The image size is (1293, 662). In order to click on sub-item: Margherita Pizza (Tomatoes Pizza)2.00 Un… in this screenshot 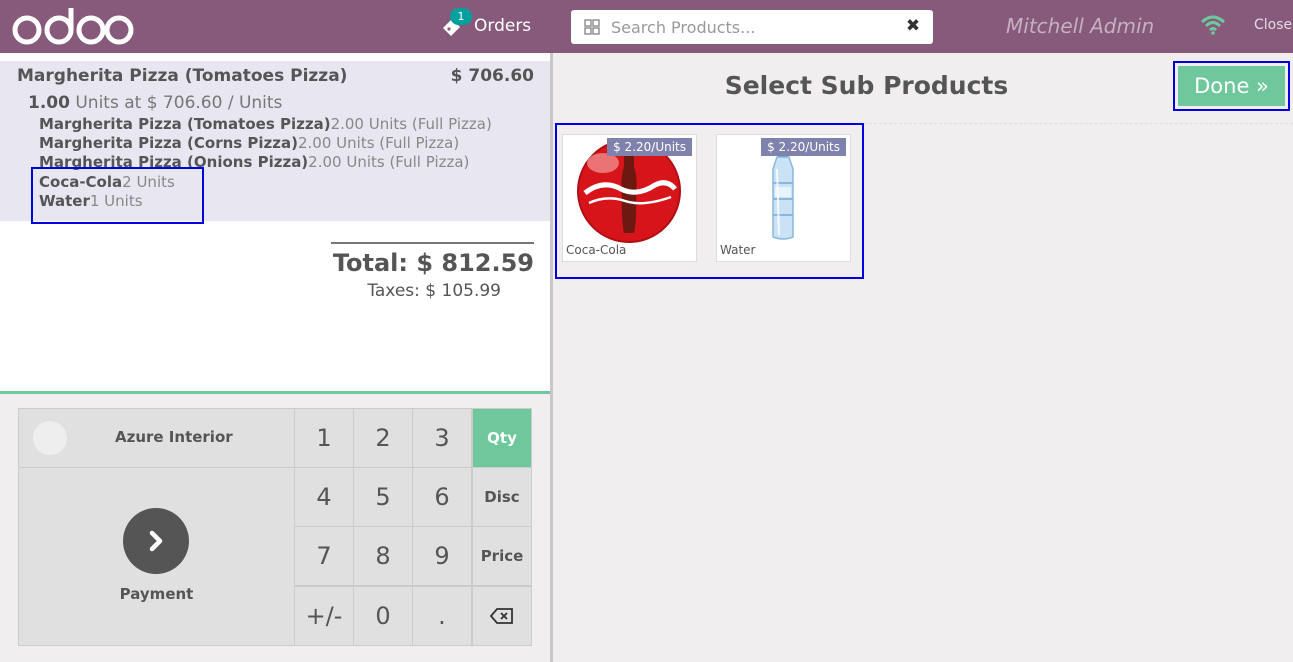, I will do `click(265, 124)`.